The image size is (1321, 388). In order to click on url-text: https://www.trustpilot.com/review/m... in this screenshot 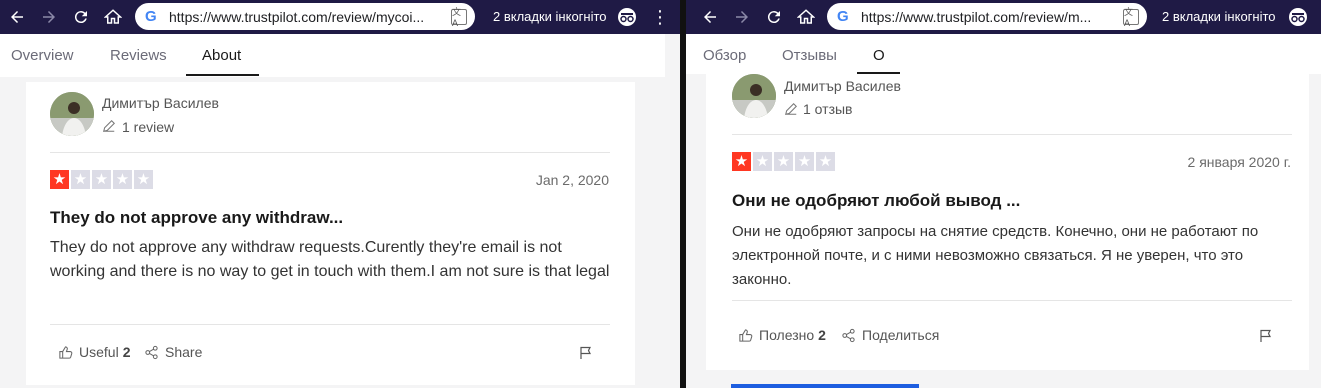, I will do `click(976, 16)`.